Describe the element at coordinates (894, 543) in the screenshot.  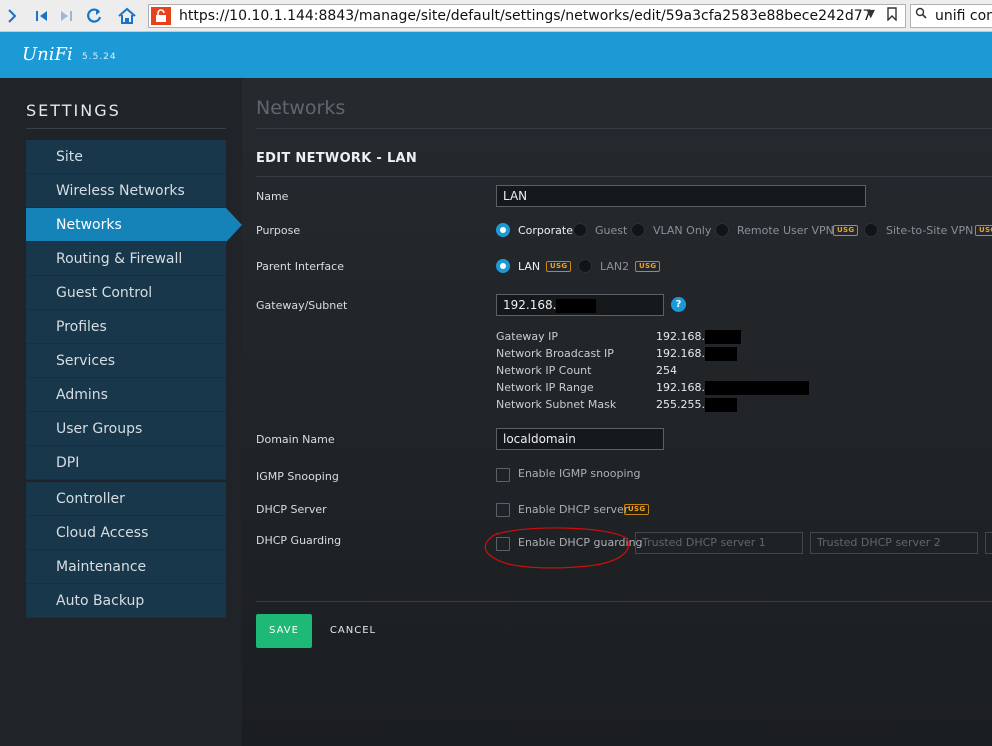
I see `trusted-dhcp-server-2-input: Trusted DHCP server 2` at that location.